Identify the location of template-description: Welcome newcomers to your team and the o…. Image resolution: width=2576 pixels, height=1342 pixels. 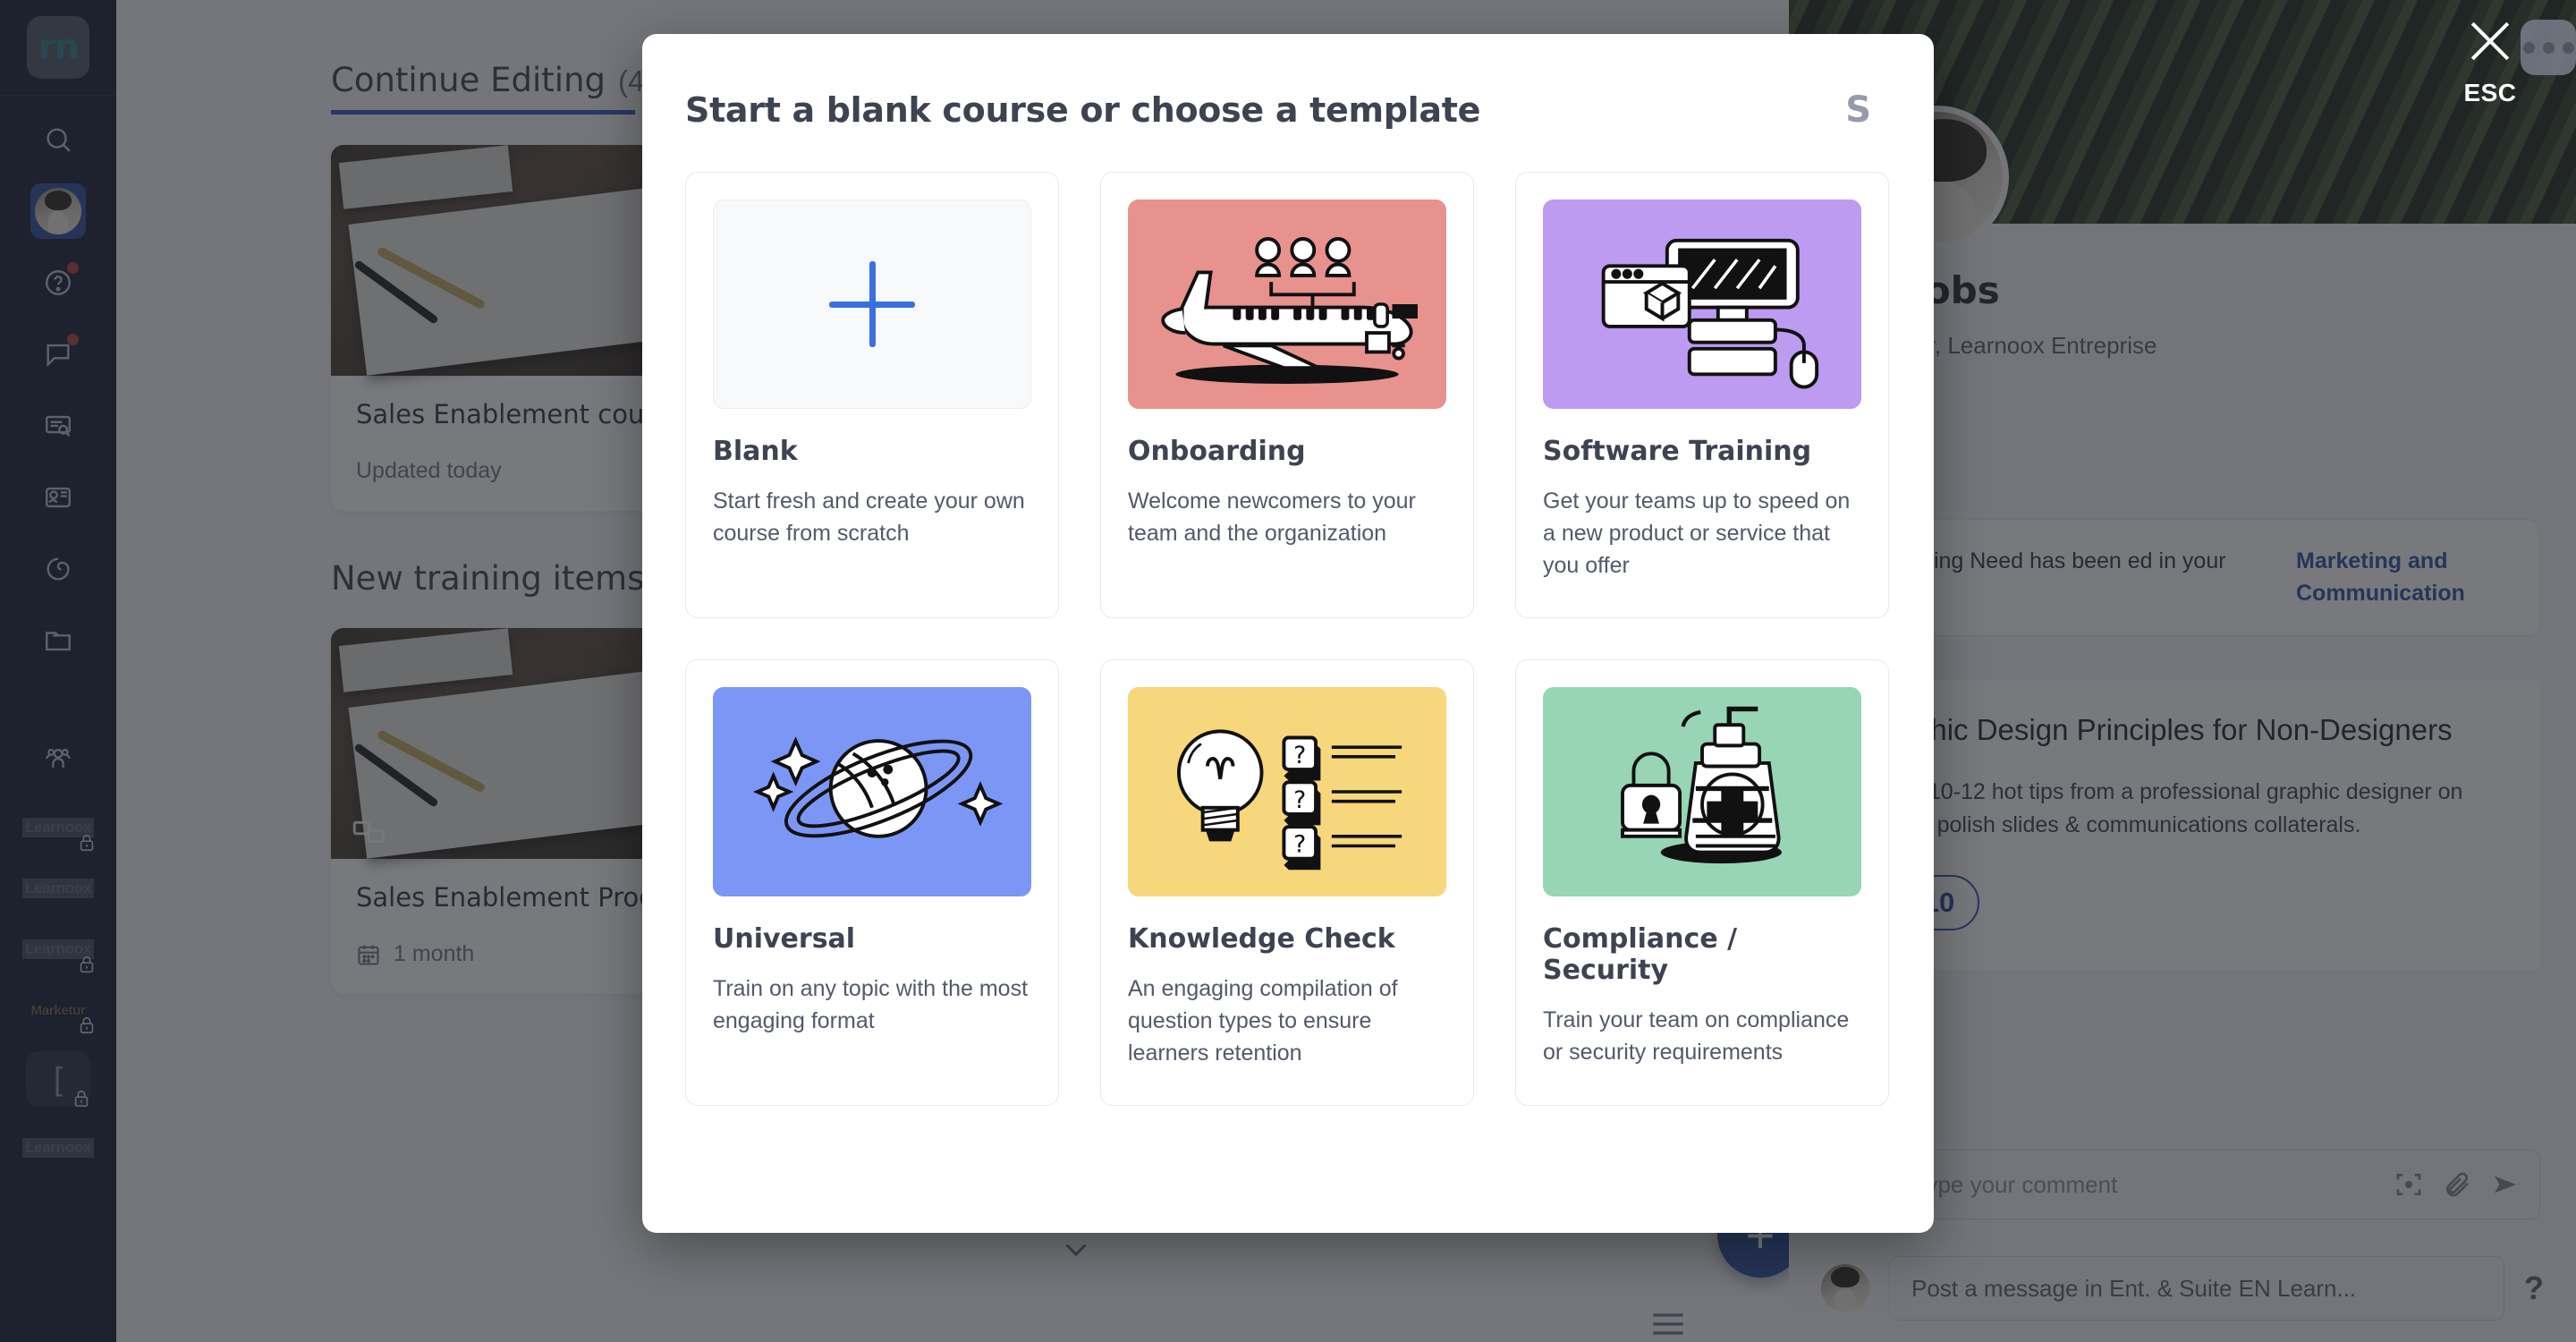
(1272, 517).